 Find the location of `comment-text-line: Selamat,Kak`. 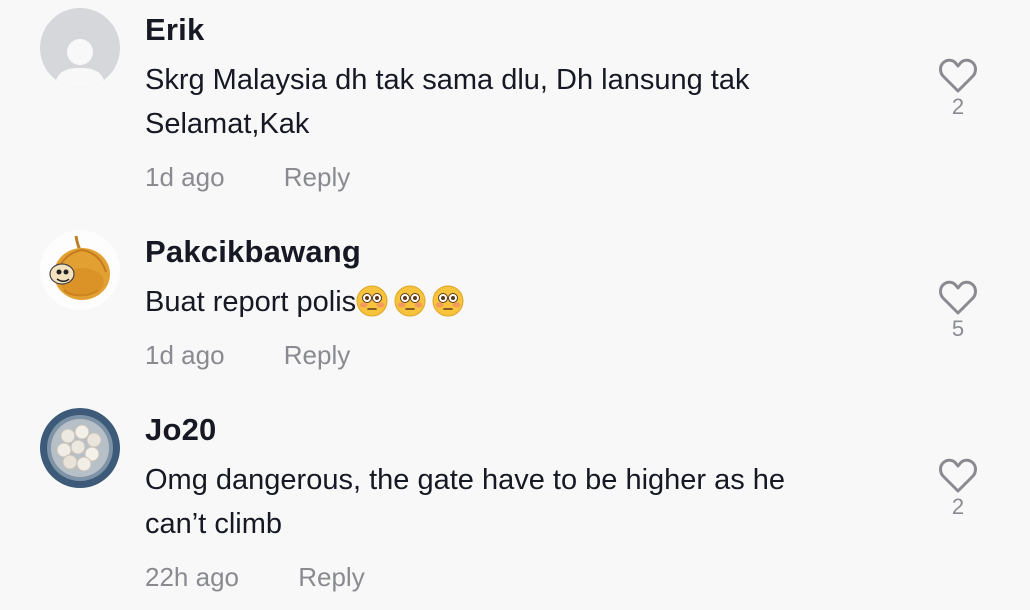

comment-text-line: Selamat,Kak is located at coordinates (227, 124).